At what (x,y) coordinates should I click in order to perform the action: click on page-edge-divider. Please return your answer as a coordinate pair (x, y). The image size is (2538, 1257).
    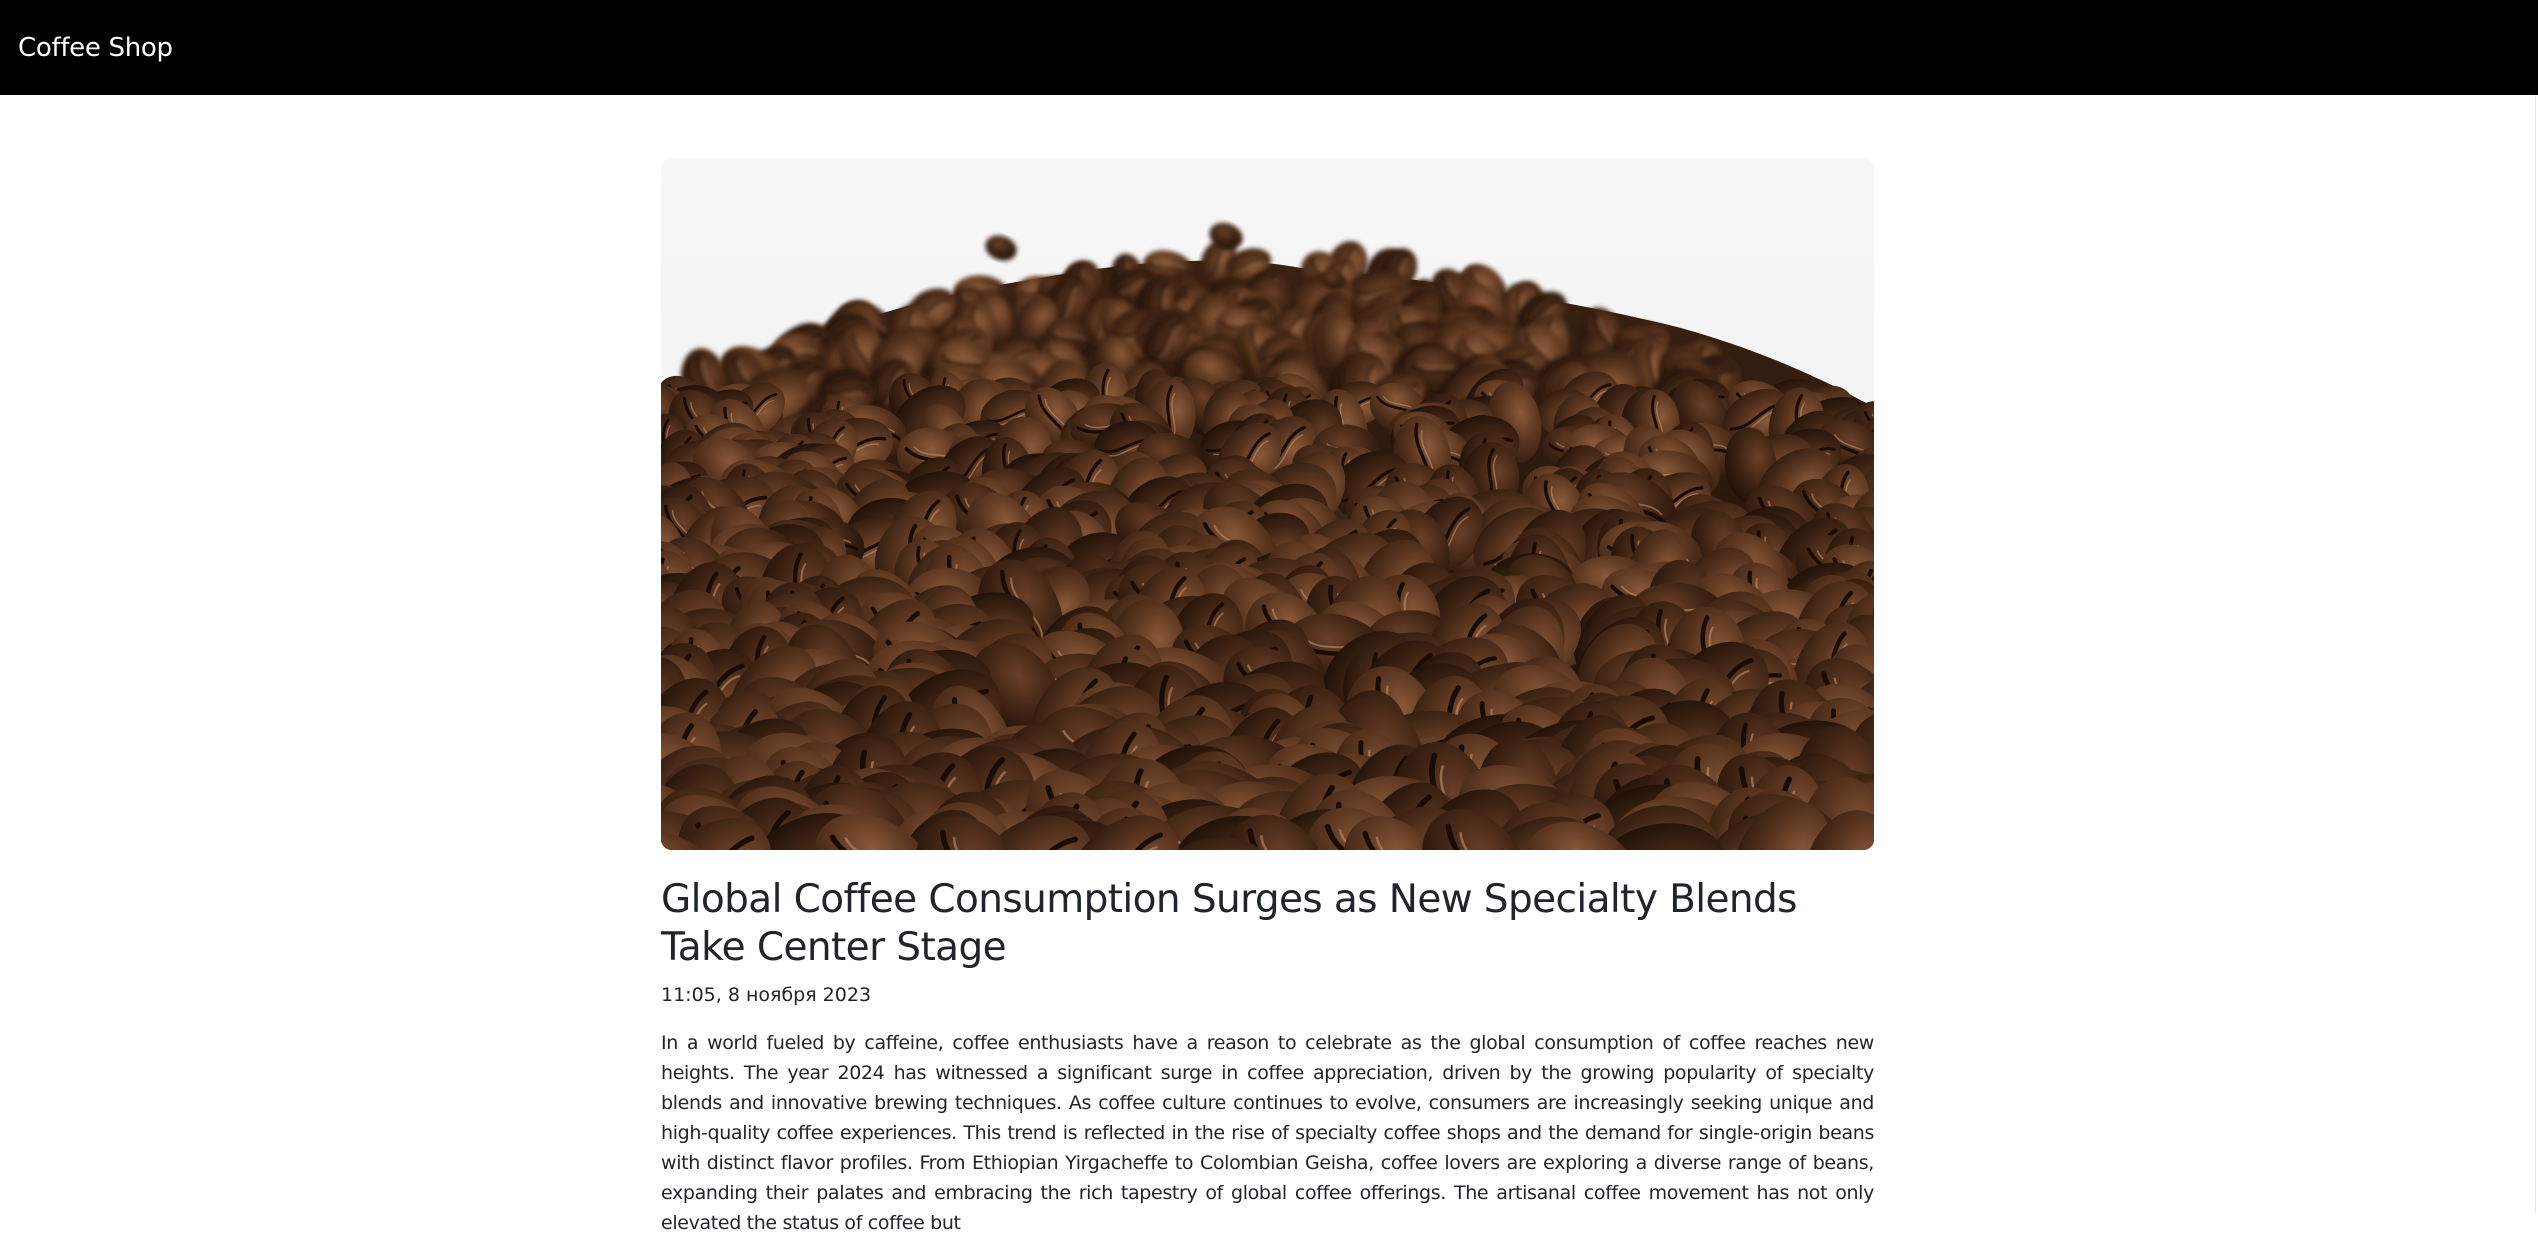
    Looking at the image, I should click on (2535, 654).